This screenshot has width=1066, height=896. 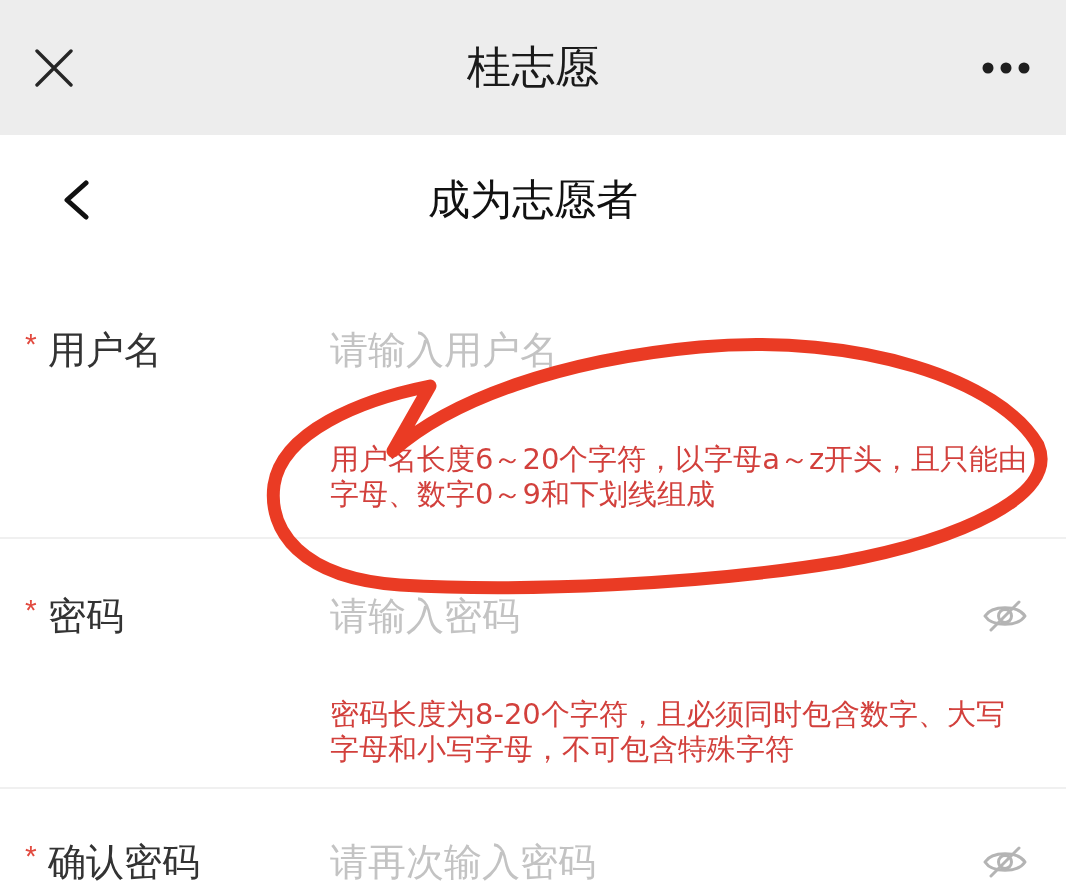 What do you see at coordinates (76, 200) in the screenshot?
I see `chevron-left-icon` at bounding box center [76, 200].